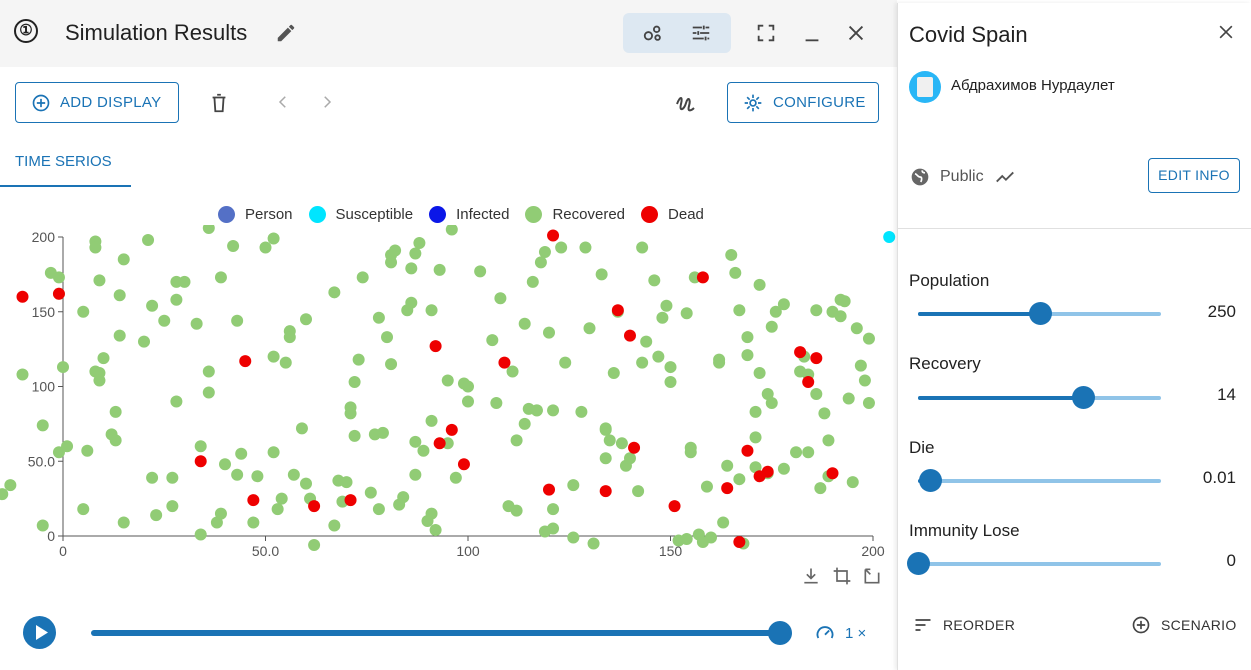 The height and width of the screenshot is (670, 1251). What do you see at coordinates (840, 633) in the screenshot?
I see `speed-control: 1 ×` at bounding box center [840, 633].